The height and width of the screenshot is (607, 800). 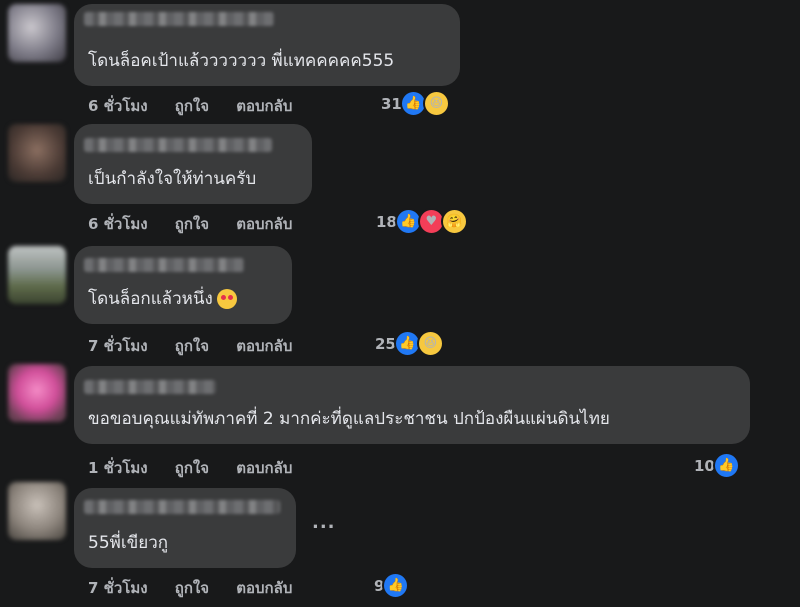 I want to click on reaction-summary: 10 👍, so click(x=717, y=465).